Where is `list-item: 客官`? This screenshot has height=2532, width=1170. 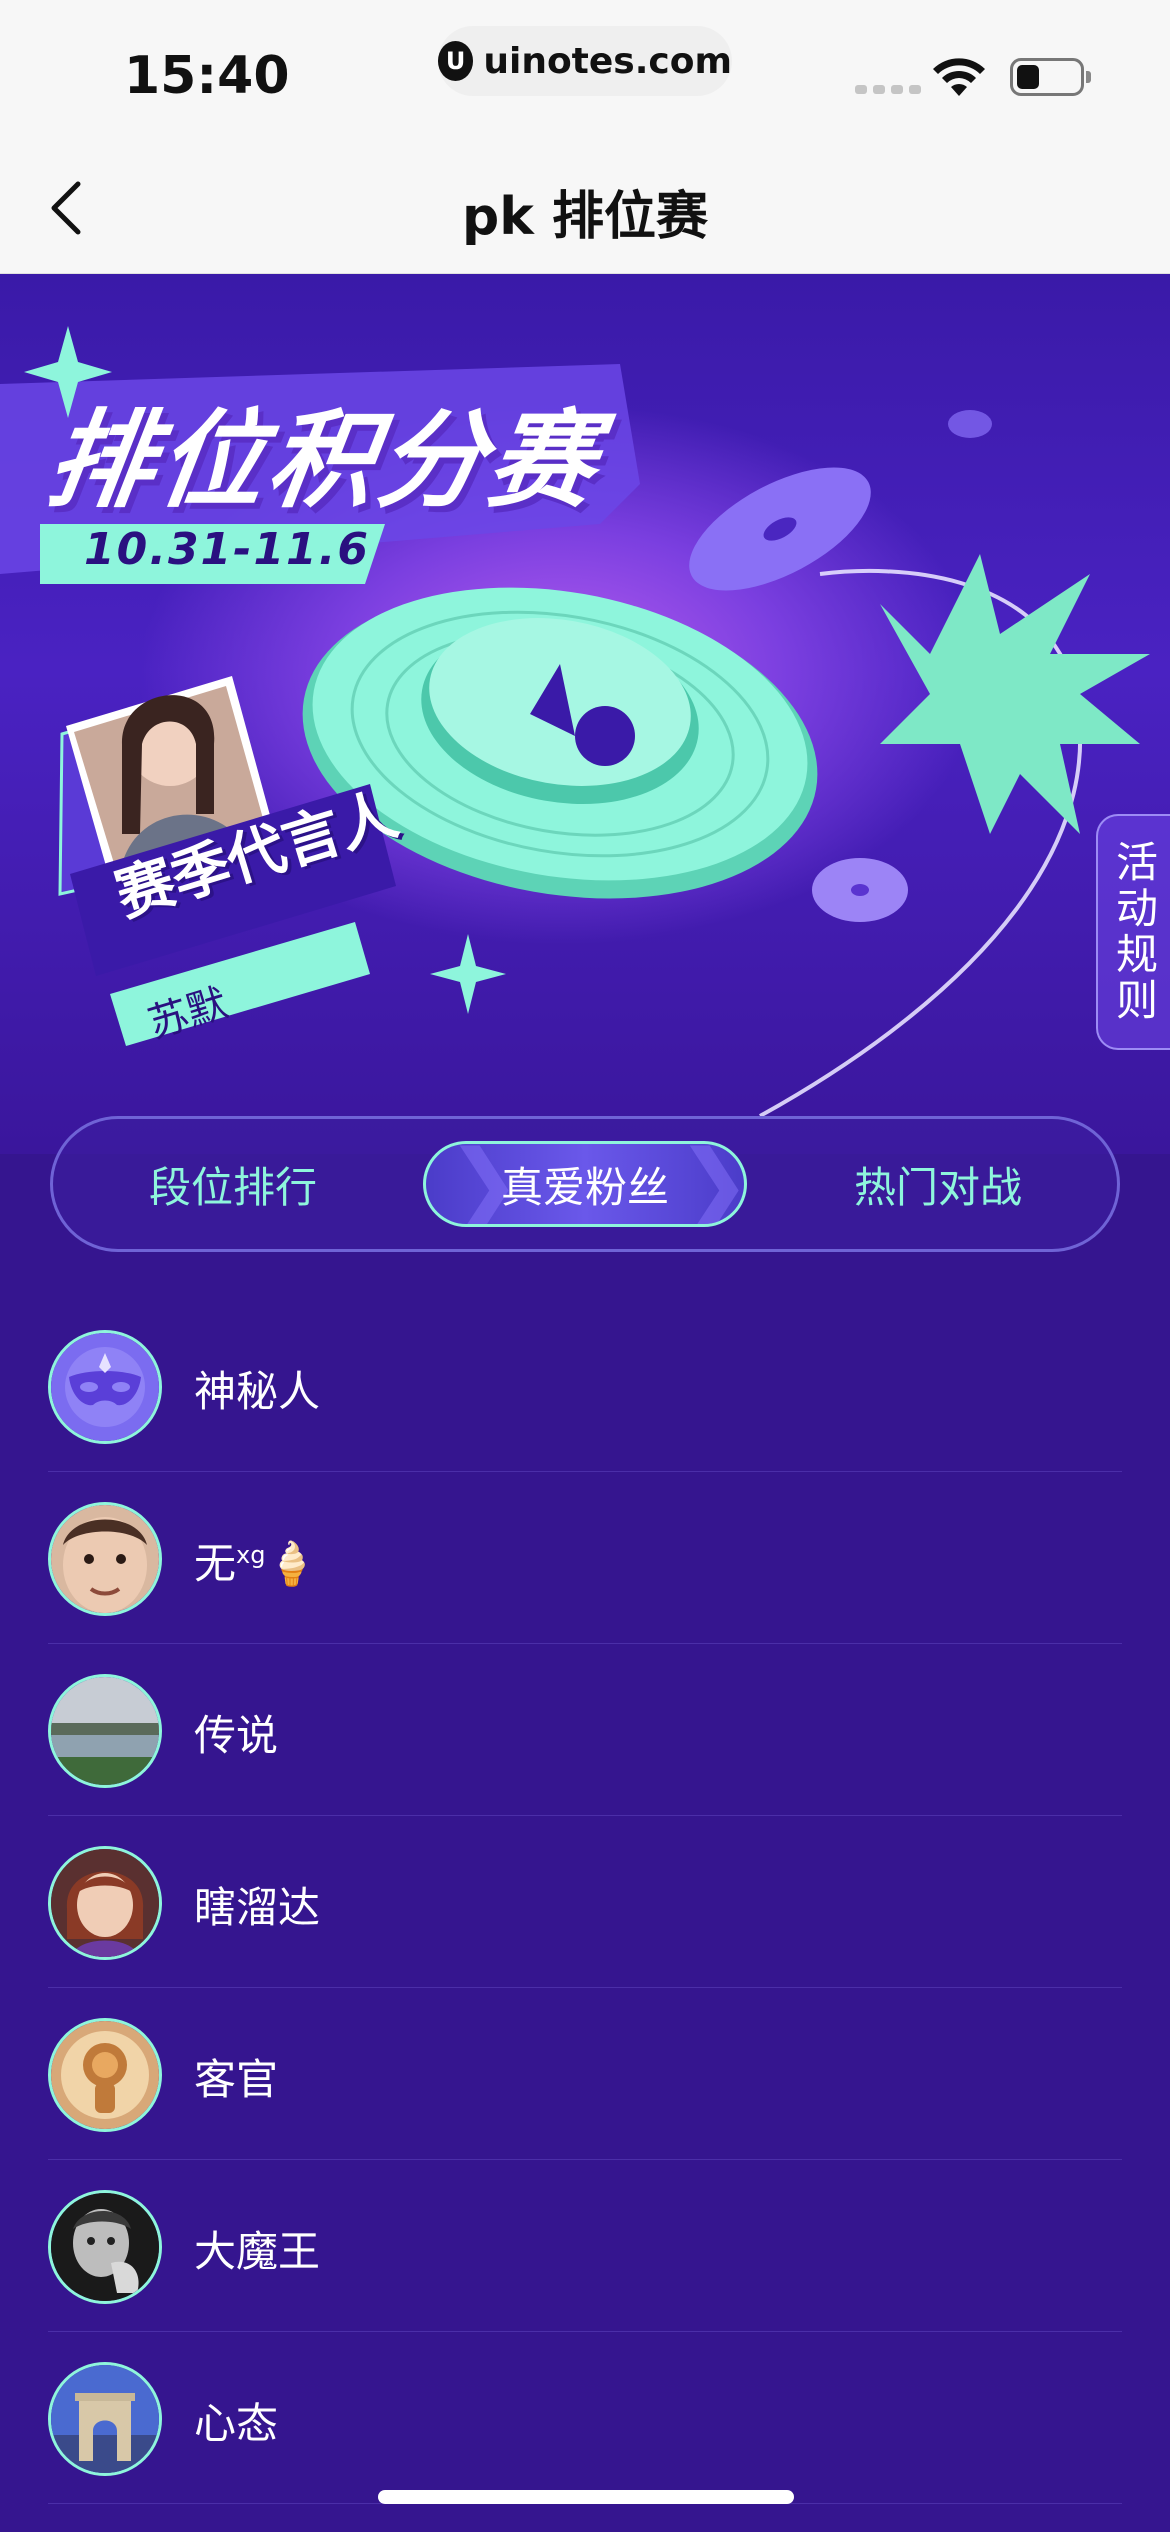
list-item: 客官 is located at coordinates (585, 2074).